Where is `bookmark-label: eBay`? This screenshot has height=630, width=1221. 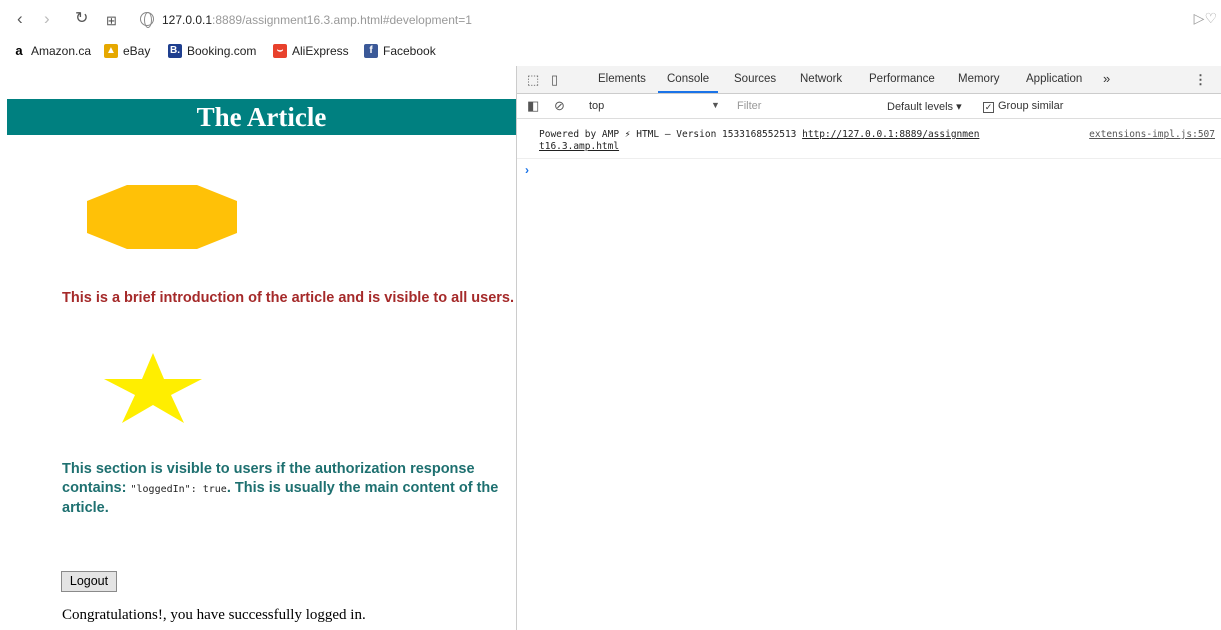 bookmark-label: eBay is located at coordinates (137, 51).